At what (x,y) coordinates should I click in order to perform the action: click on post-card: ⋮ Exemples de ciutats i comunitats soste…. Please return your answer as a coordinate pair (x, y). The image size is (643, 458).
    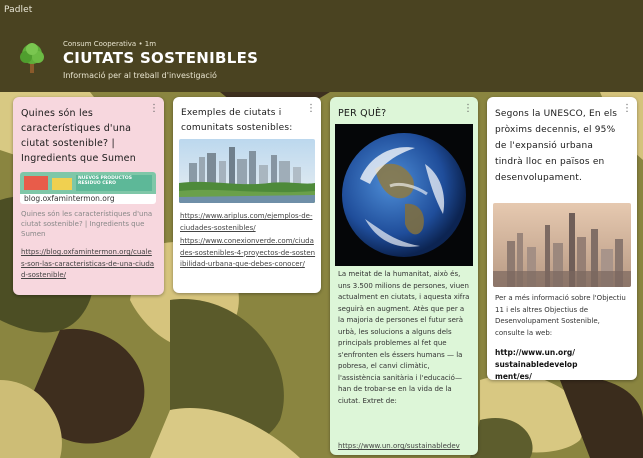
    Looking at the image, I should click on (247, 195).